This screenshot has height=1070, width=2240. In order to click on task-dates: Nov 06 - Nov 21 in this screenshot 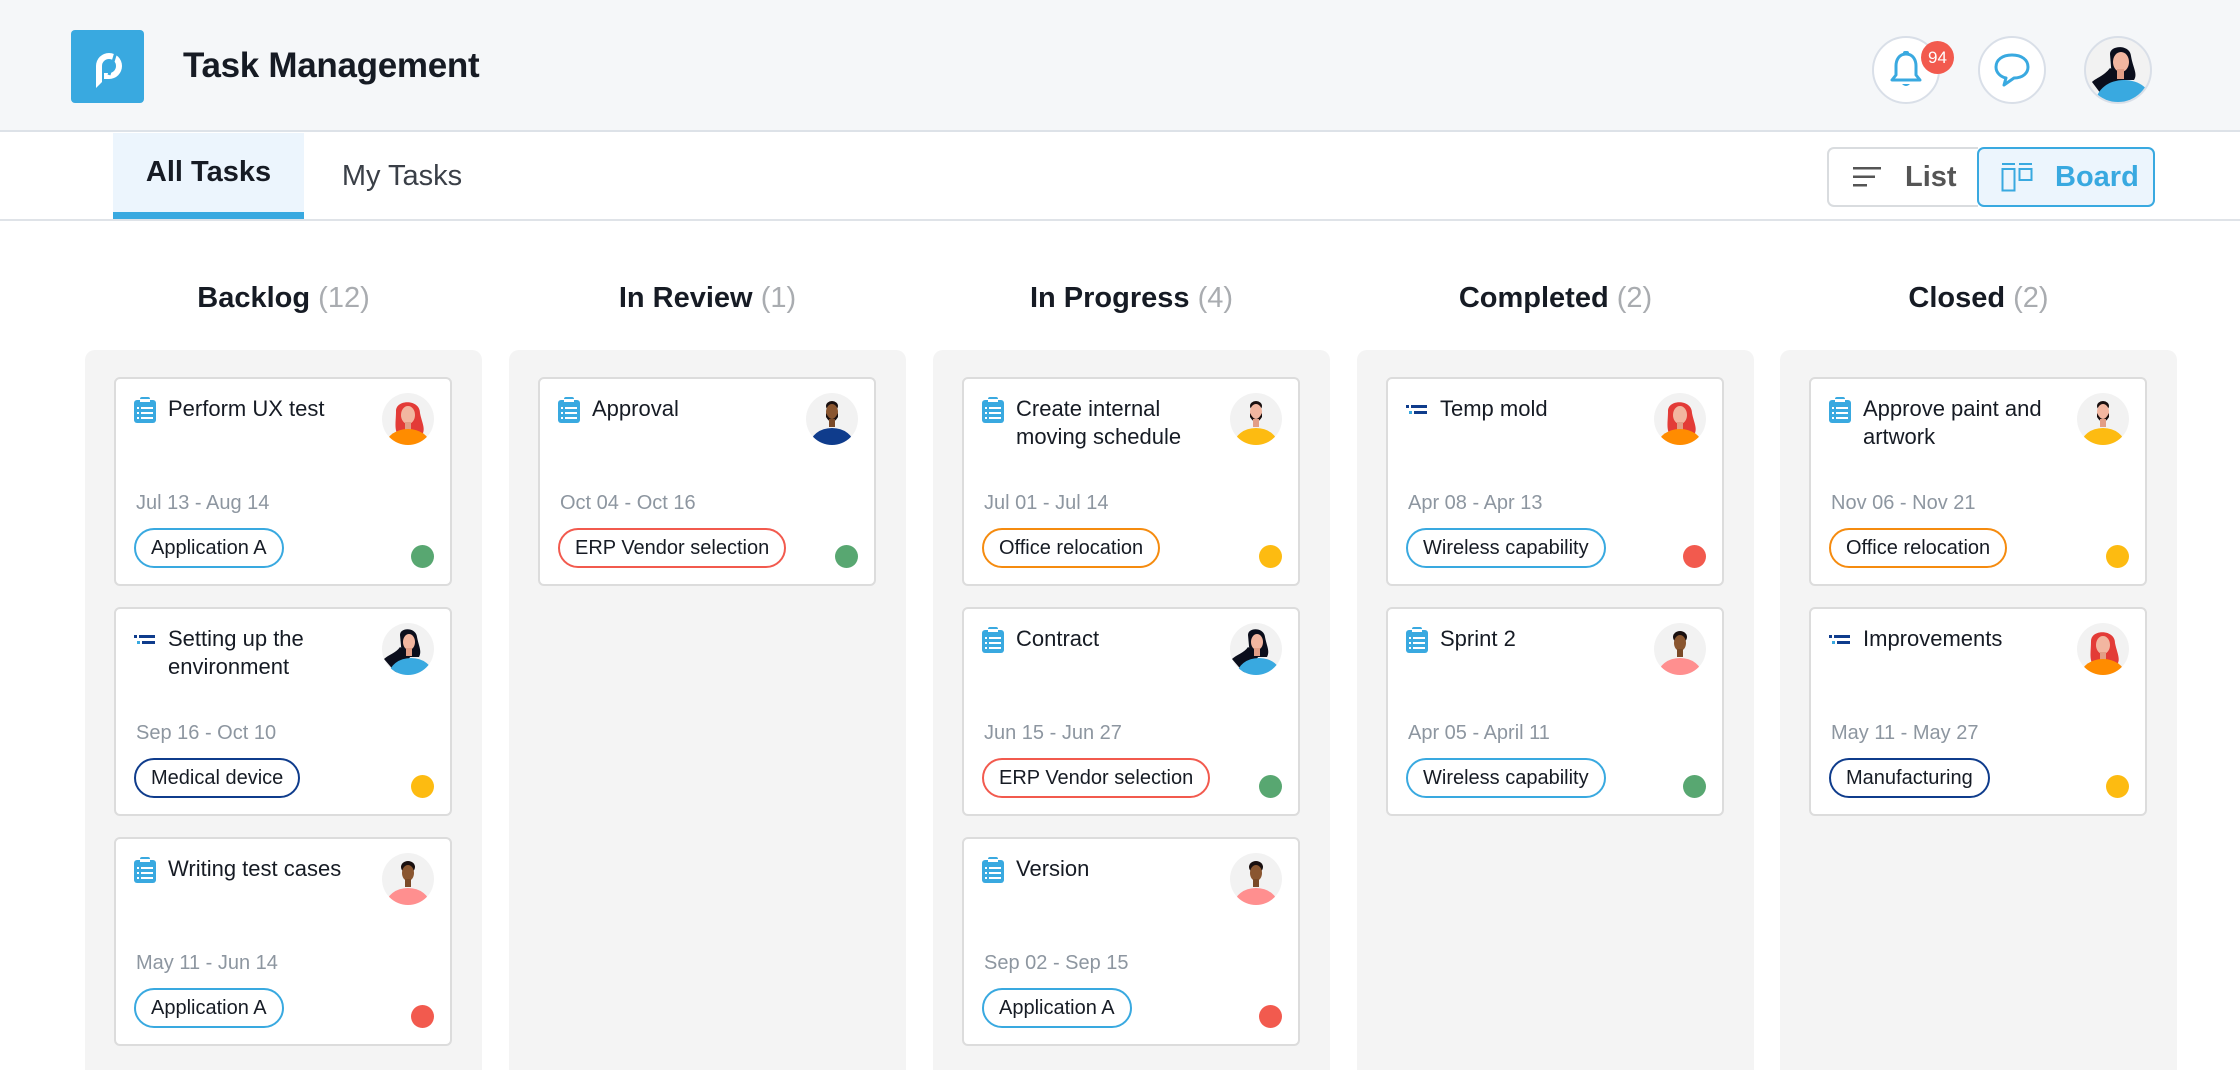, I will do `click(1903, 503)`.